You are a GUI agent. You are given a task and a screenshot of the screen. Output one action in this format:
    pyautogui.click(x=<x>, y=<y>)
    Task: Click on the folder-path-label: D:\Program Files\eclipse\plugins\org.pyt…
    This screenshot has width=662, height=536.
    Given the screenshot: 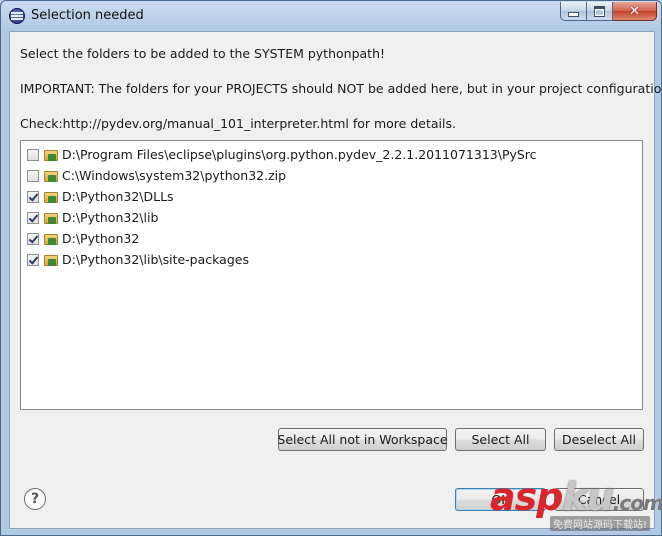 What is the action you would take?
    pyautogui.click(x=299, y=154)
    